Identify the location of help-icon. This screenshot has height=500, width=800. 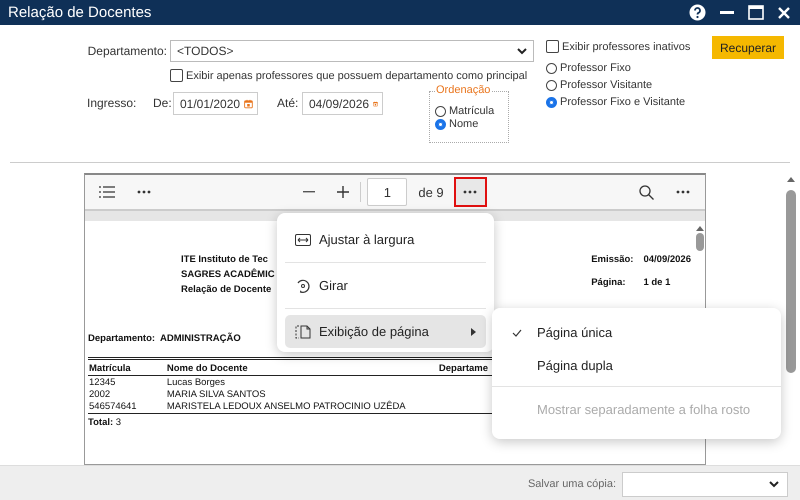
(697, 12).